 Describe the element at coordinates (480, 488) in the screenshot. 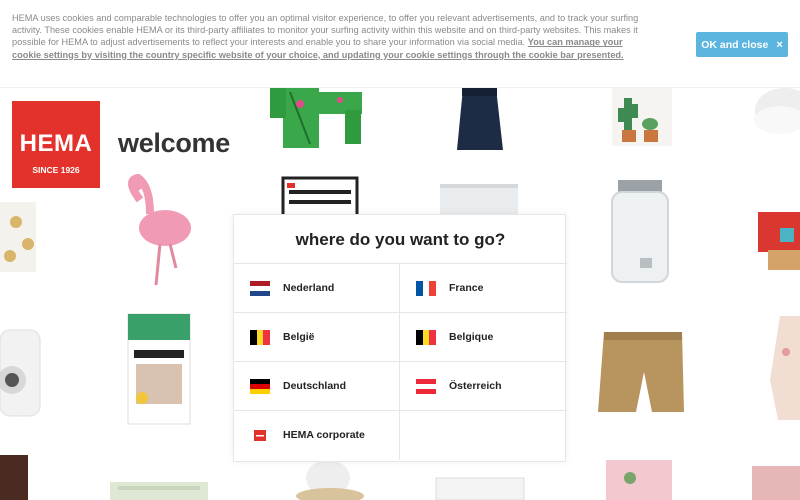

I see `white-mug-image` at that location.